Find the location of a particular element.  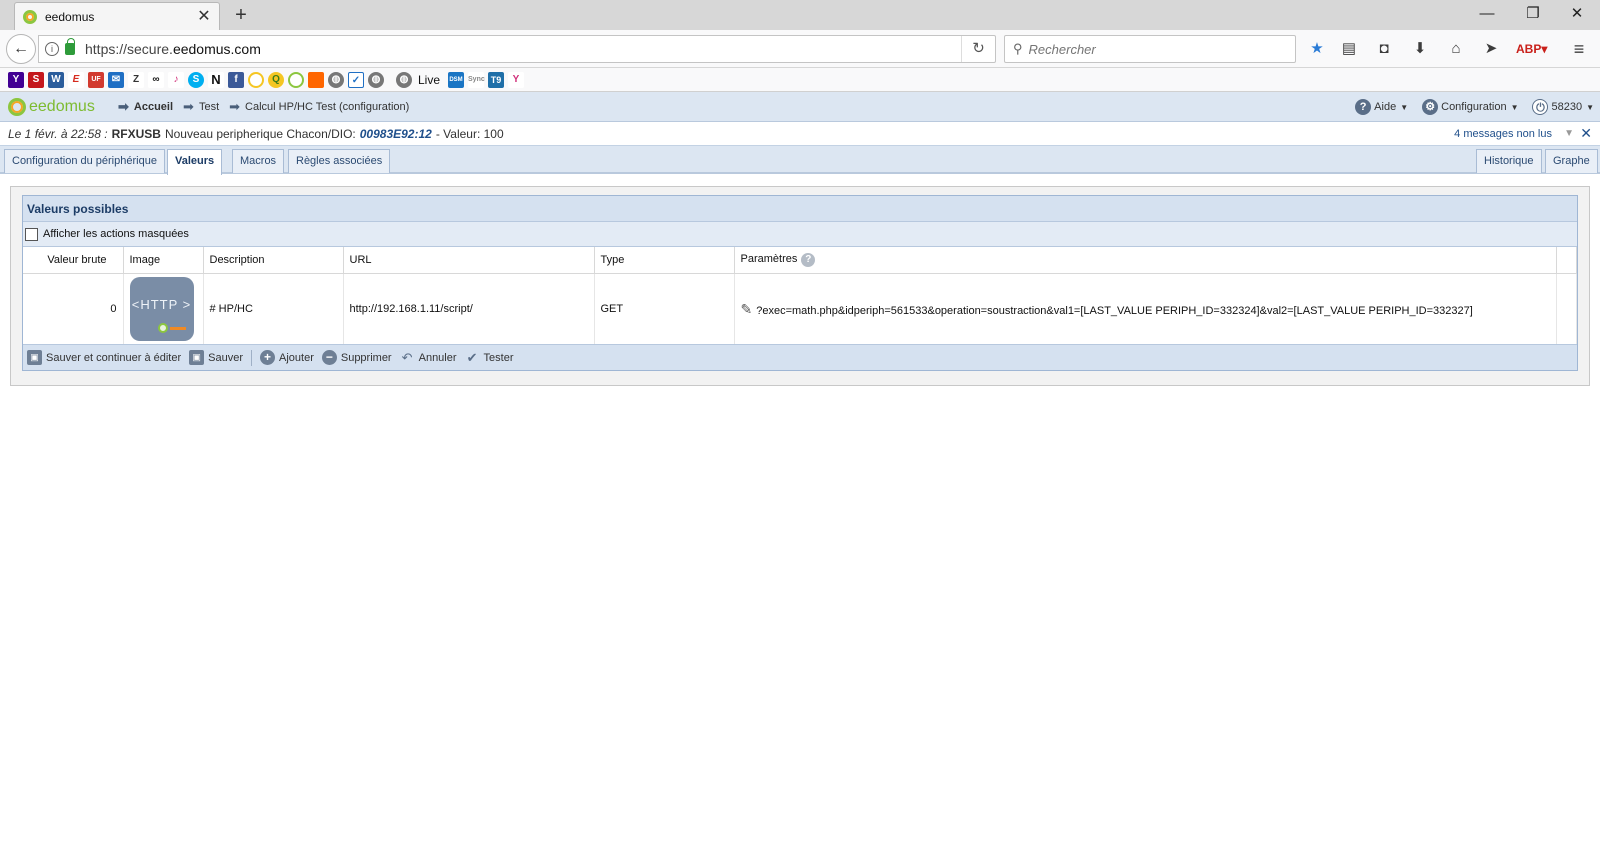

col-url: URL is located at coordinates (469, 260).